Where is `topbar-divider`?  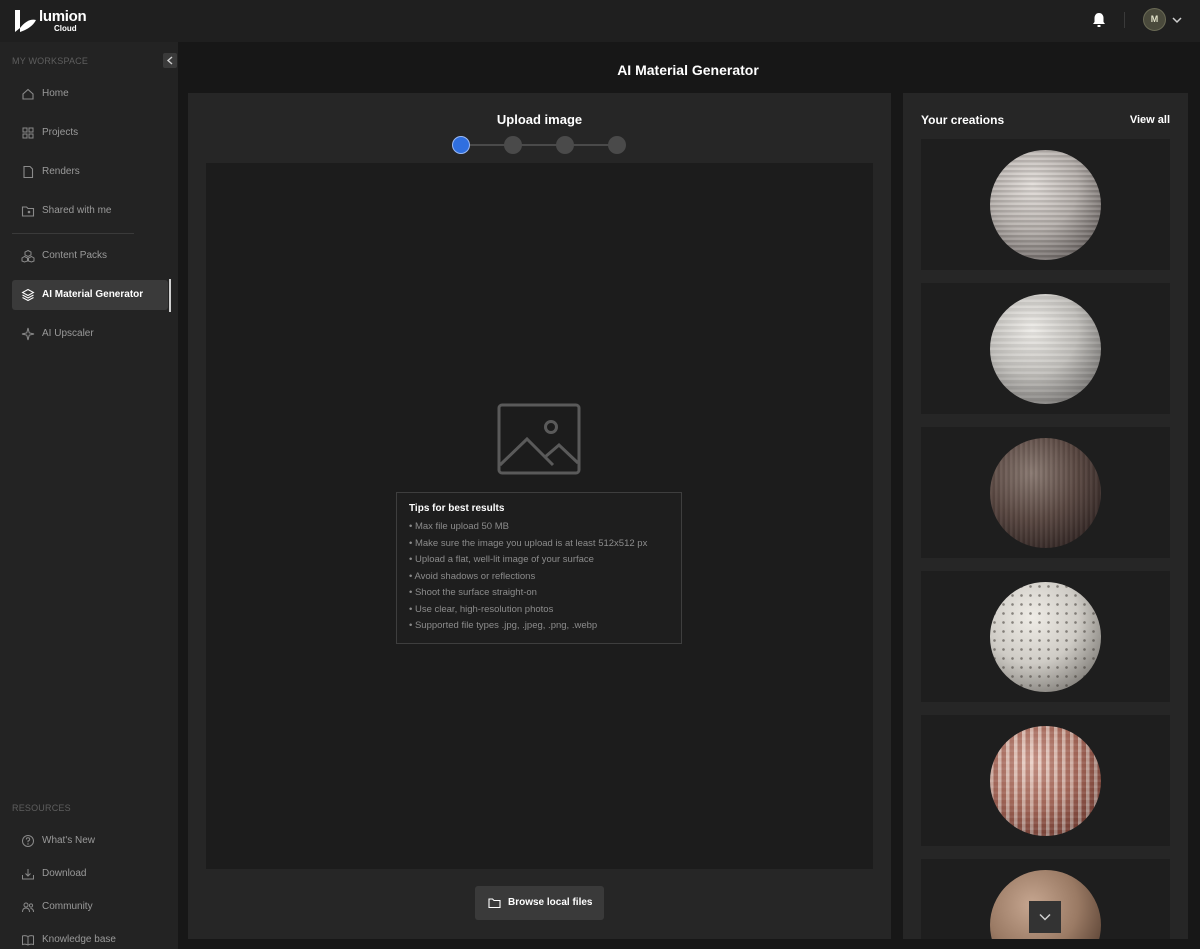
topbar-divider is located at coordinates (1124, 20).